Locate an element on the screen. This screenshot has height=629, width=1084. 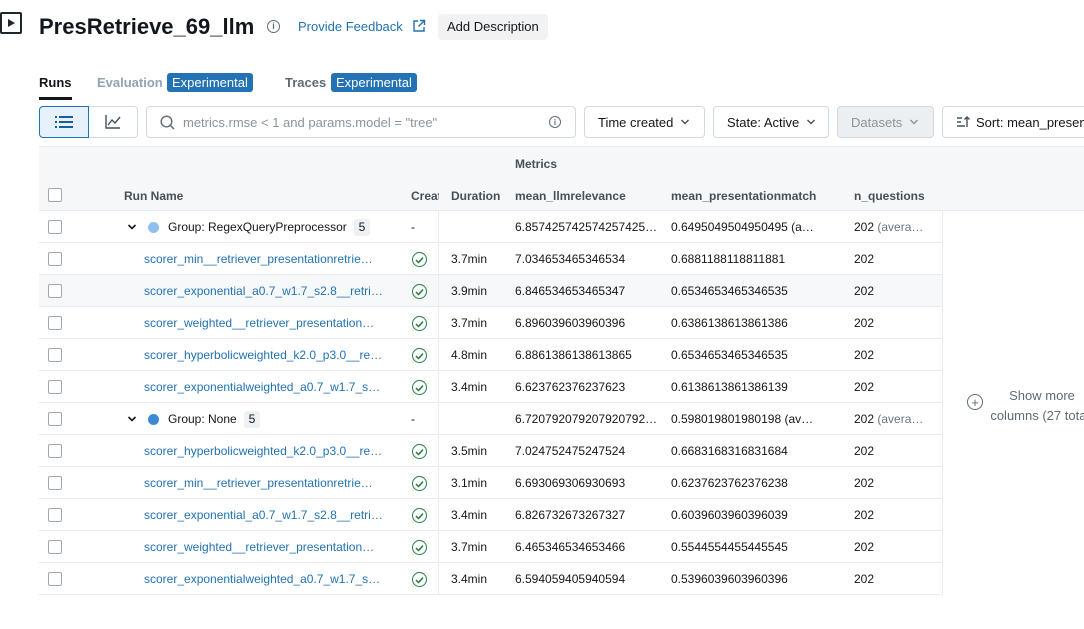
column-header-n-questions: n_questions is located at coordinates (889, 196).